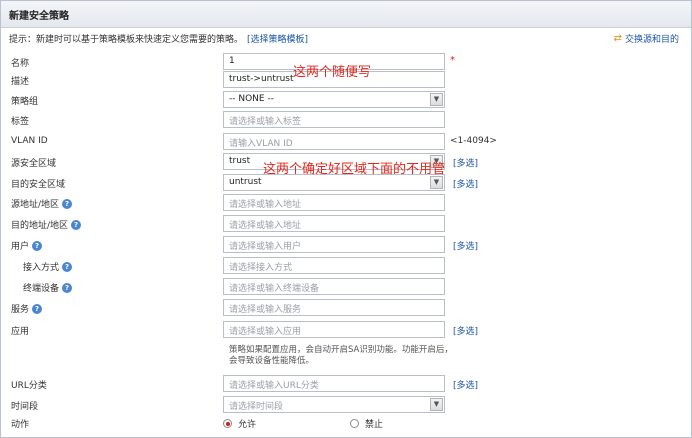  I want to click on row-vlan-id: VLAN ID 请输入VLAN ID <1-4094>, so click(346, 143).